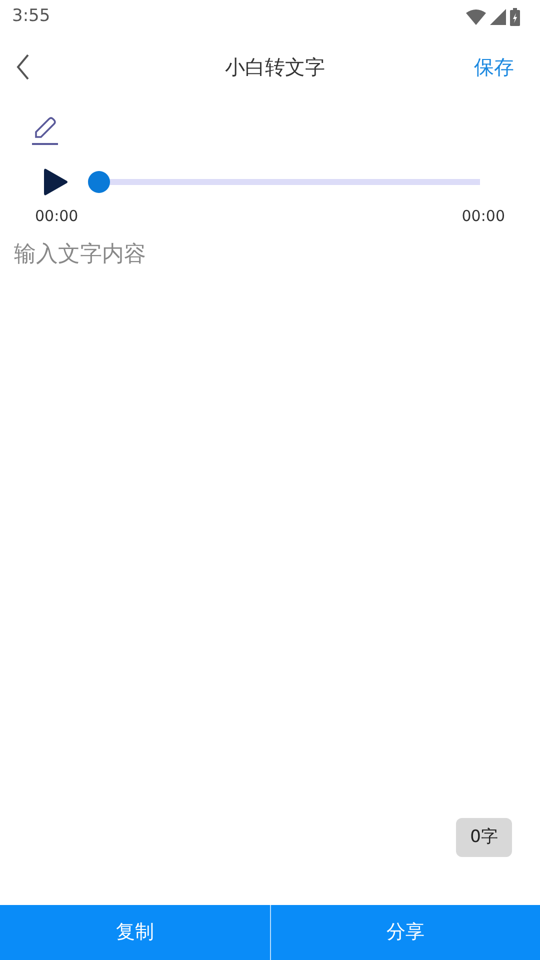 This screenshot has height=960, width=540. Describe the element at coordinates (476, 17) in the screenshot. I see `wifi-icon` at that location.